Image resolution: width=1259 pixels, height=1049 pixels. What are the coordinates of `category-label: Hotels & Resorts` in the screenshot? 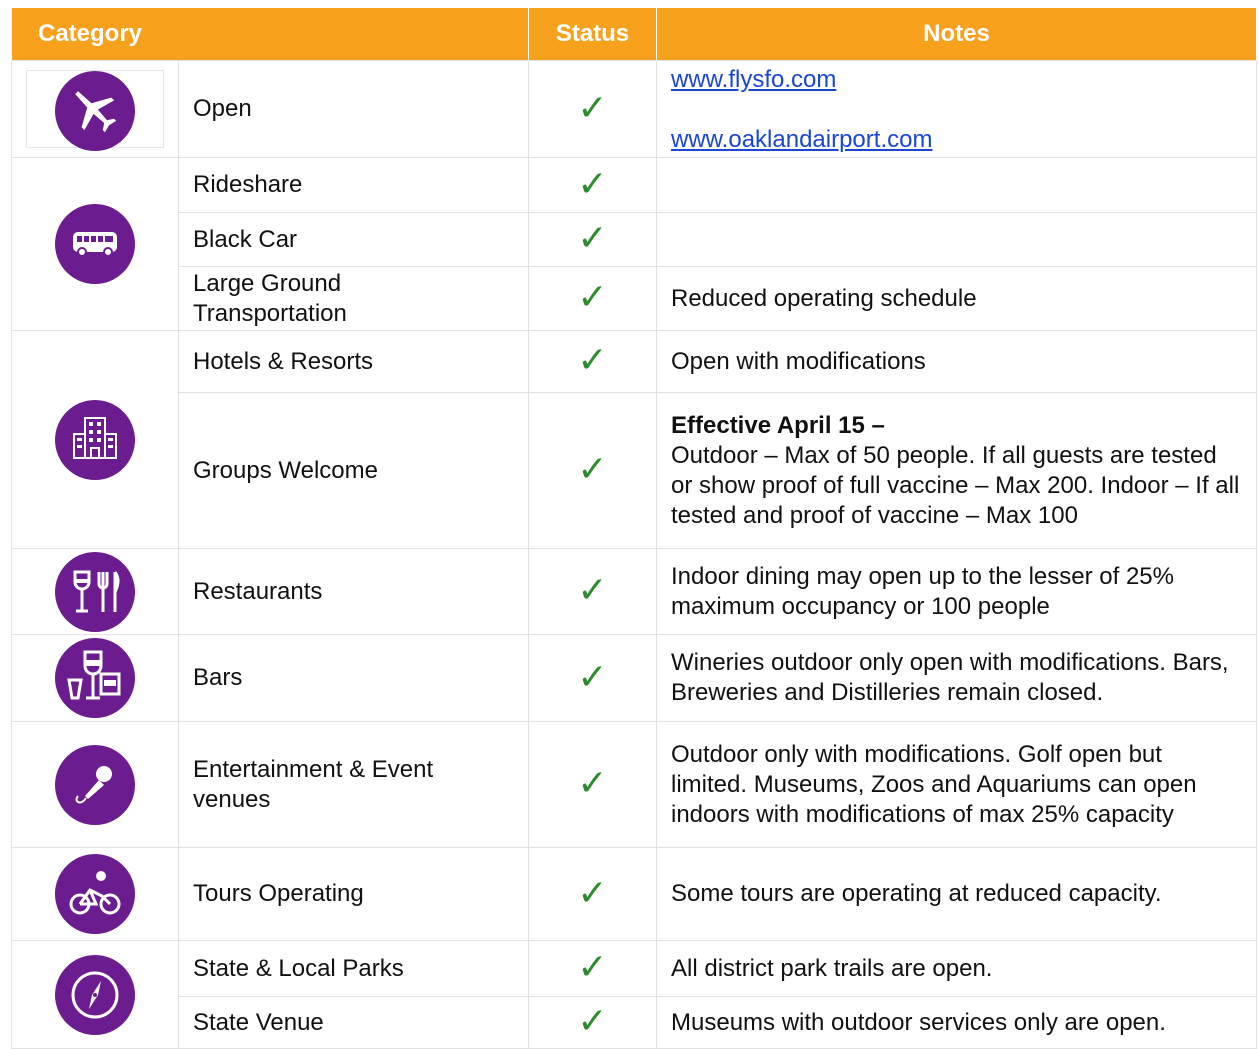 It's located at (353, 361).